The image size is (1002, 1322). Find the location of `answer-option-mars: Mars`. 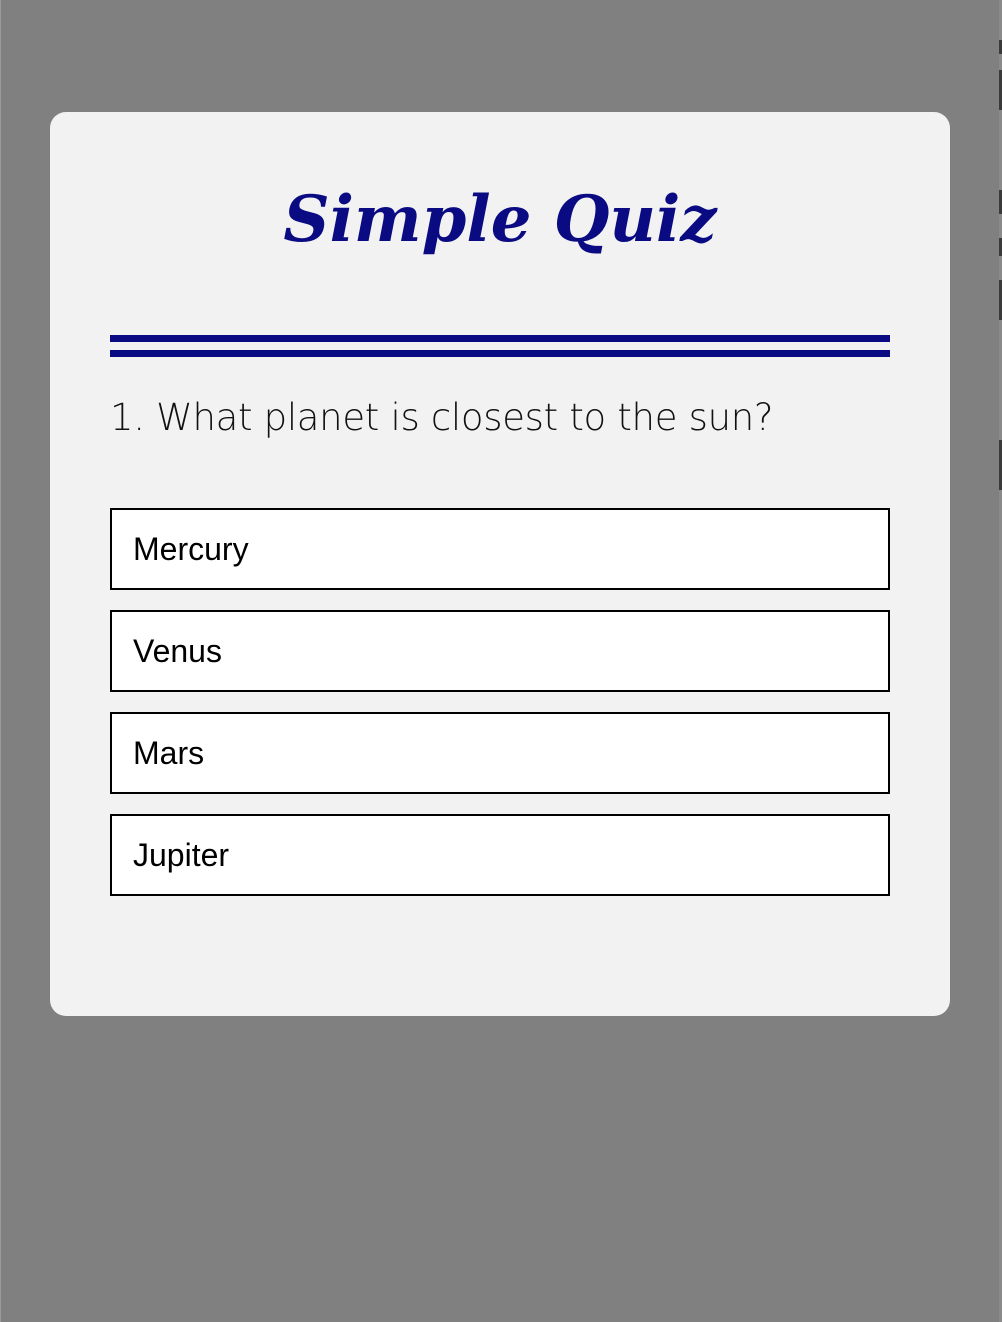

answer-option-mars: Mars is located at coordinates (500, 753).